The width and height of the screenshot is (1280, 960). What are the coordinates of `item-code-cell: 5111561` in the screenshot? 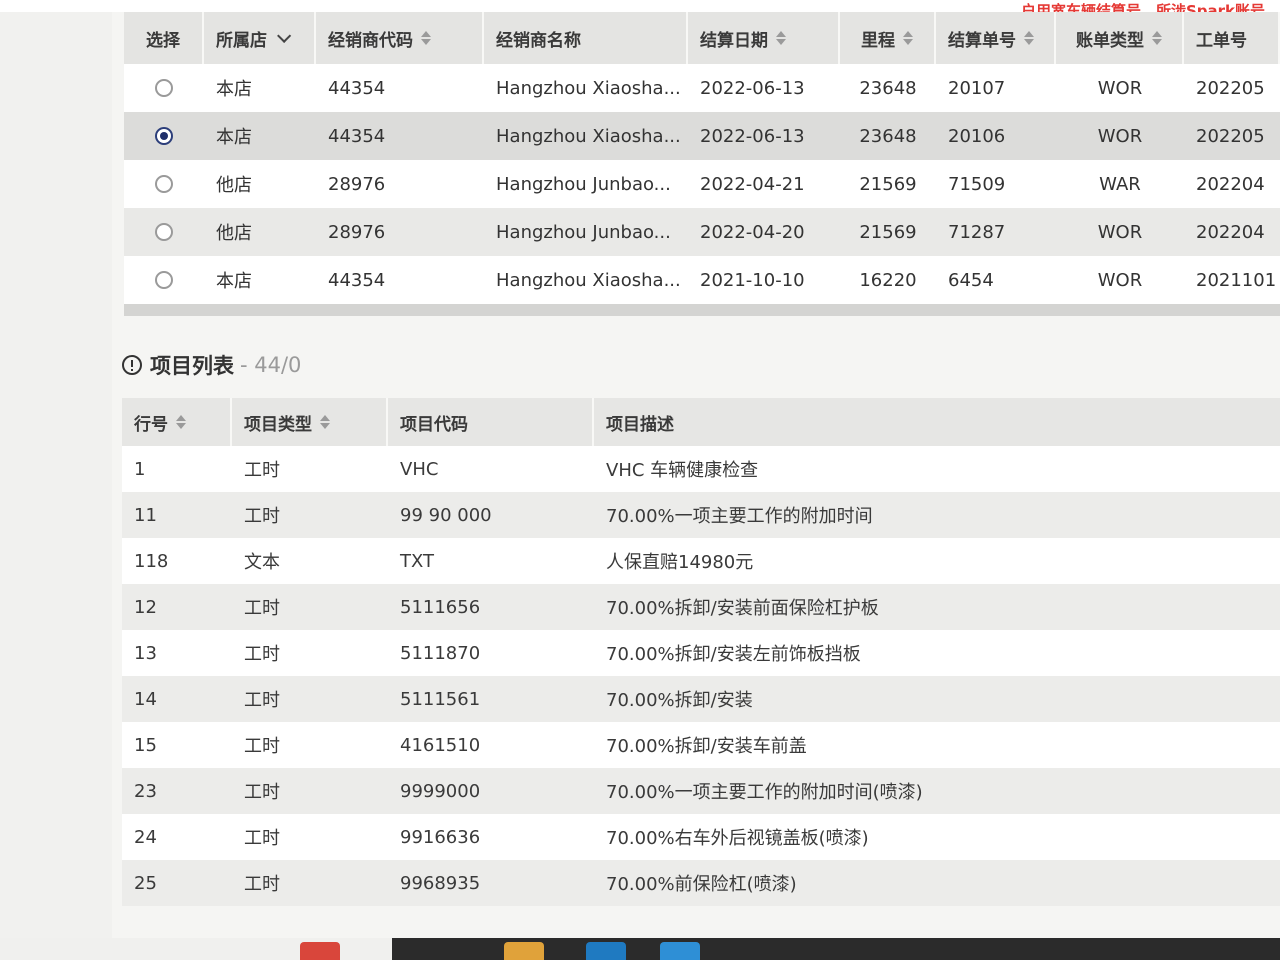 It's located at (440, 699).